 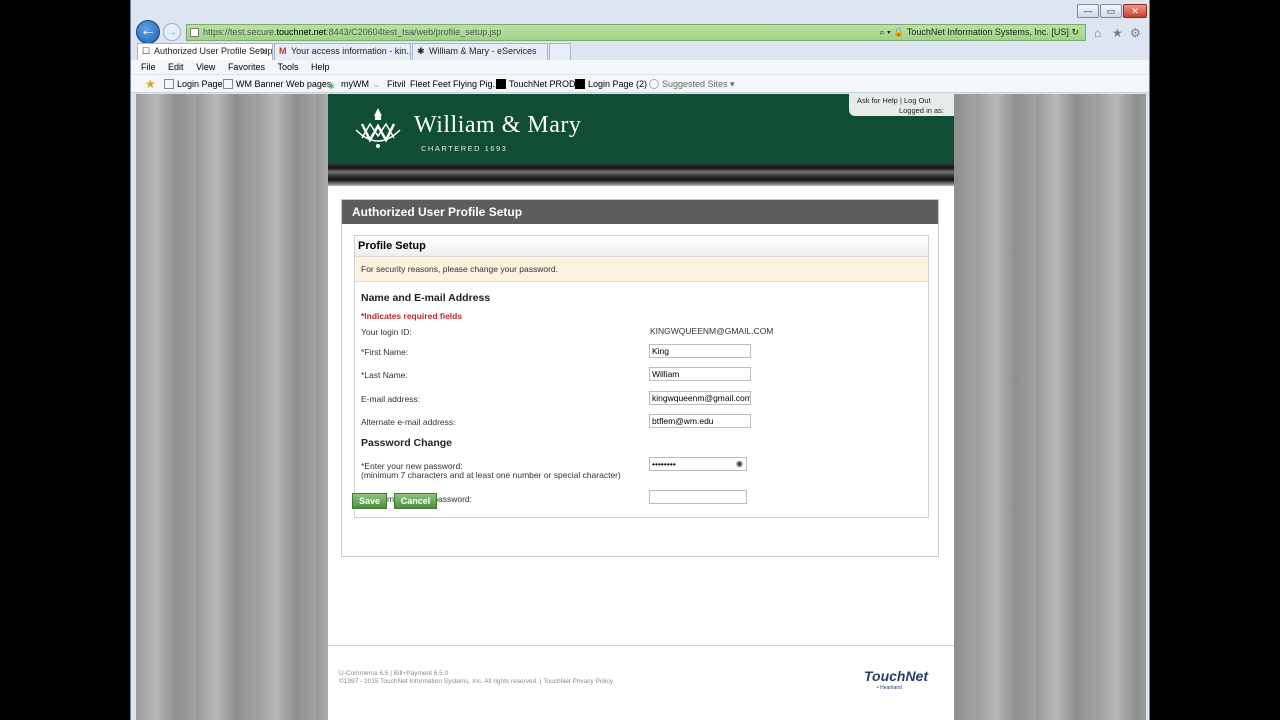 I want to click on password-change-heading: Password Change, so click(x=407, y=443).